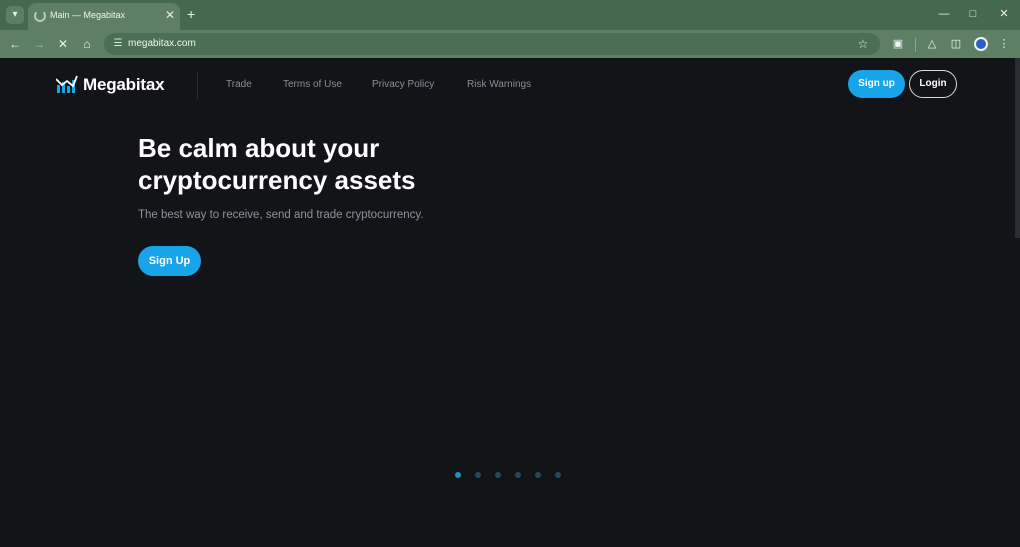  Describe the element at coordinates (312, 84) in the screenshot. I see `nav-link-terms-of-use: Terms of Use` at that location.